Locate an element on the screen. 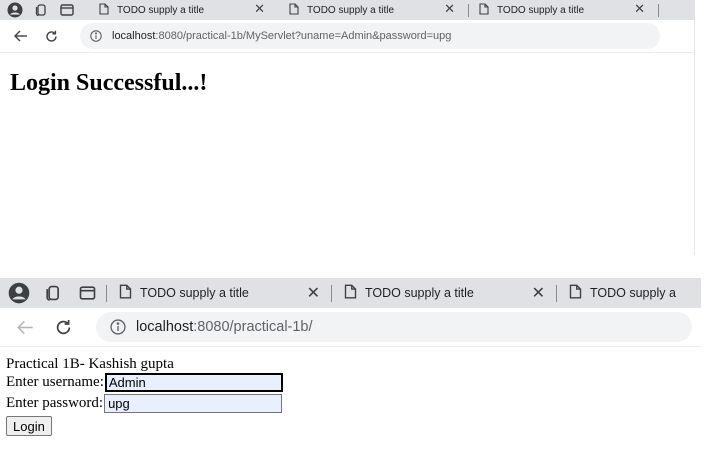  tab: TODO supply a is located at coordinates (629, 293).